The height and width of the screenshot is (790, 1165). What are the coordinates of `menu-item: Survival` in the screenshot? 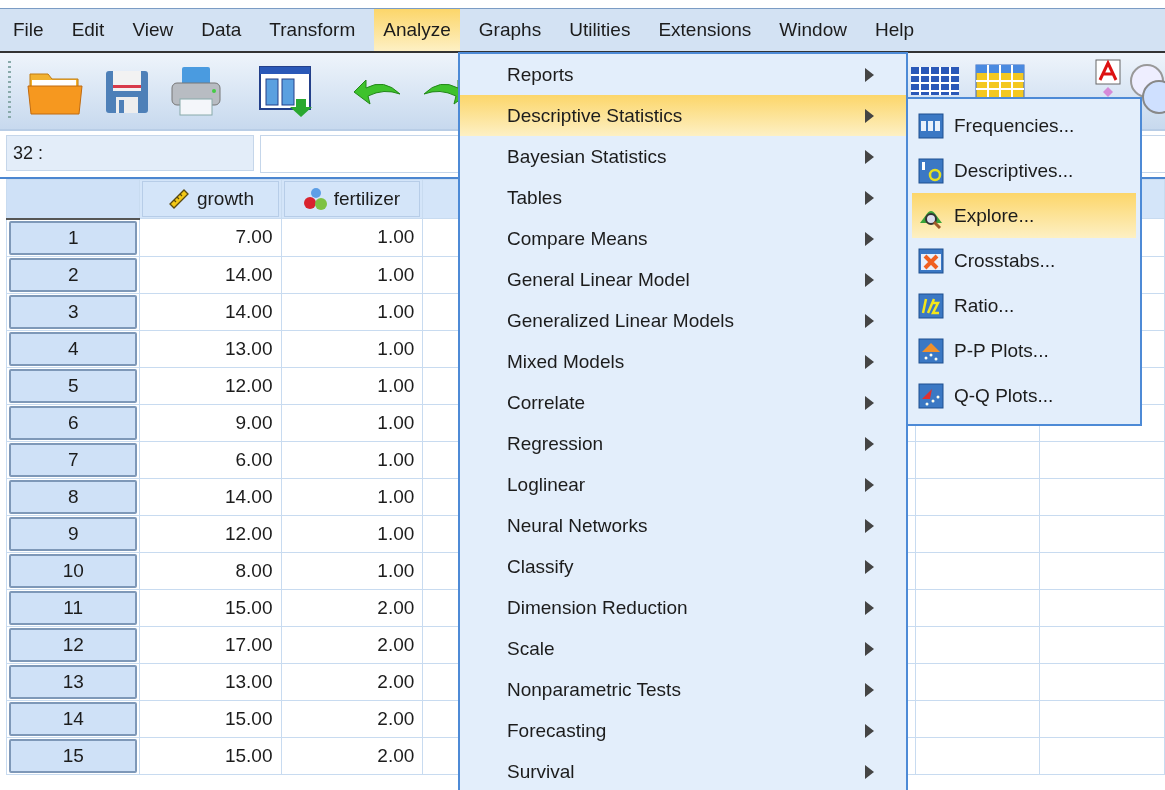 It's located at (683, 770).